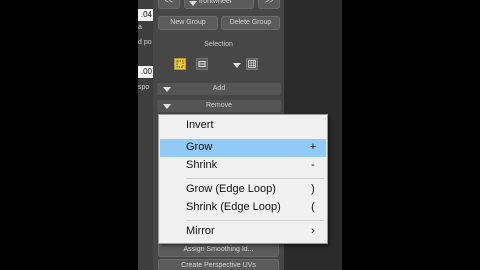  I want to click on select-edge-icon, so click(202, 64).